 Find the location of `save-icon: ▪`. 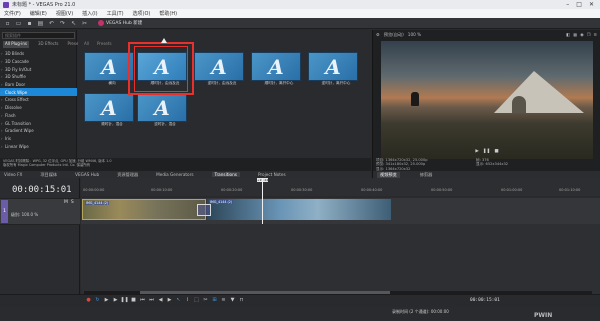

save-icon: ▪ is located at coordinates (29, 23).